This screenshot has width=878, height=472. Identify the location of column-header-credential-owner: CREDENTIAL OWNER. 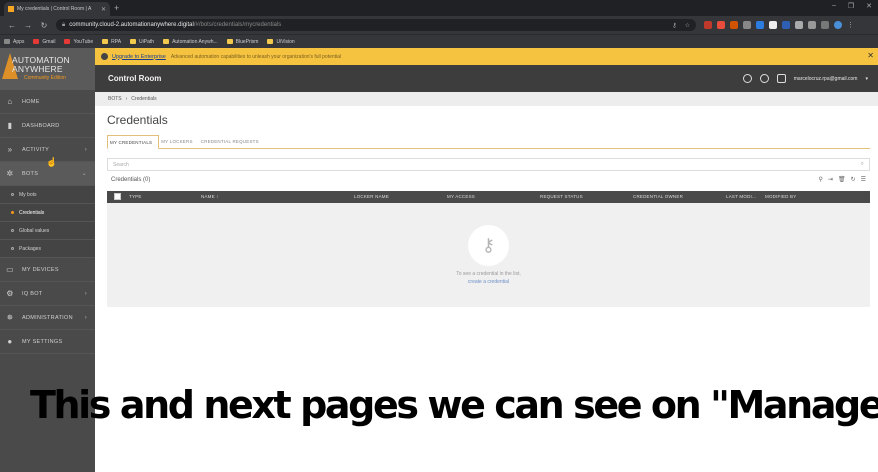
(658, 196).